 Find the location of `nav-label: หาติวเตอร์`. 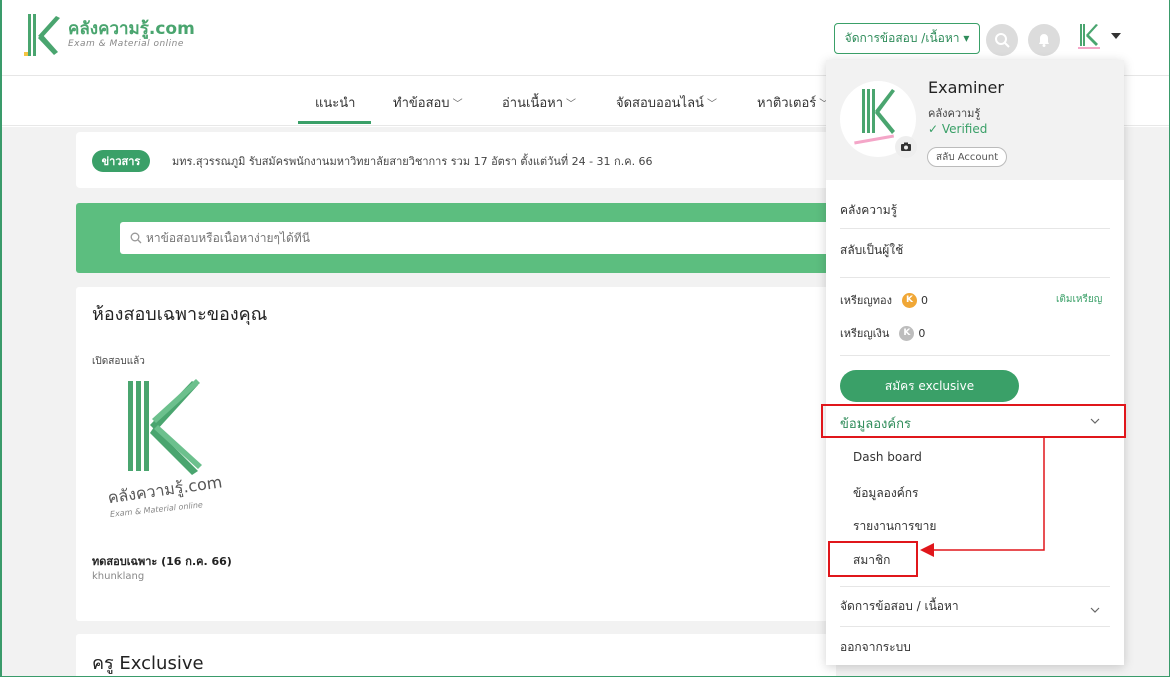

nav-label: หาติวเตอร์ is located at coordinates (787, 103).